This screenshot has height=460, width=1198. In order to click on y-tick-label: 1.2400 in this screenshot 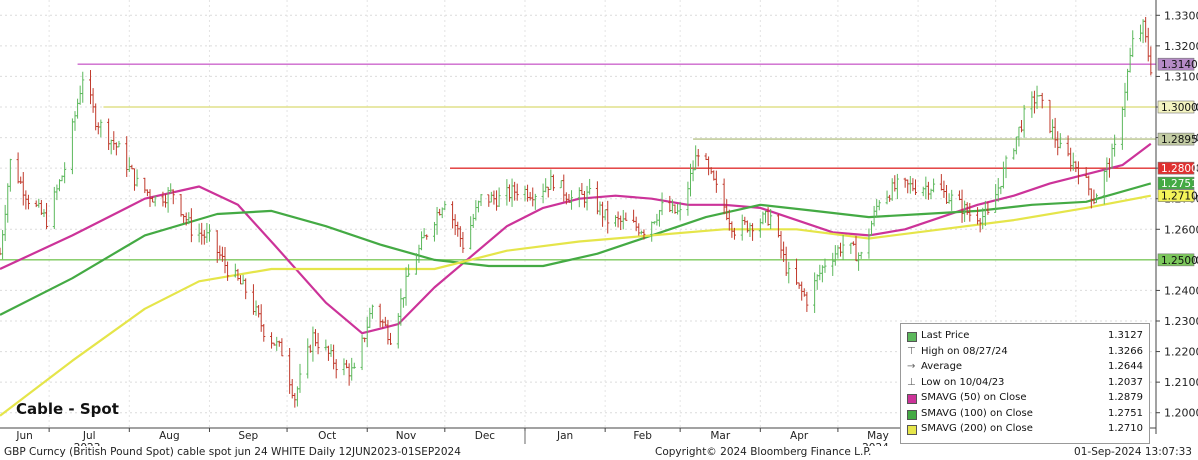, I will do `click(1181, 290)`.